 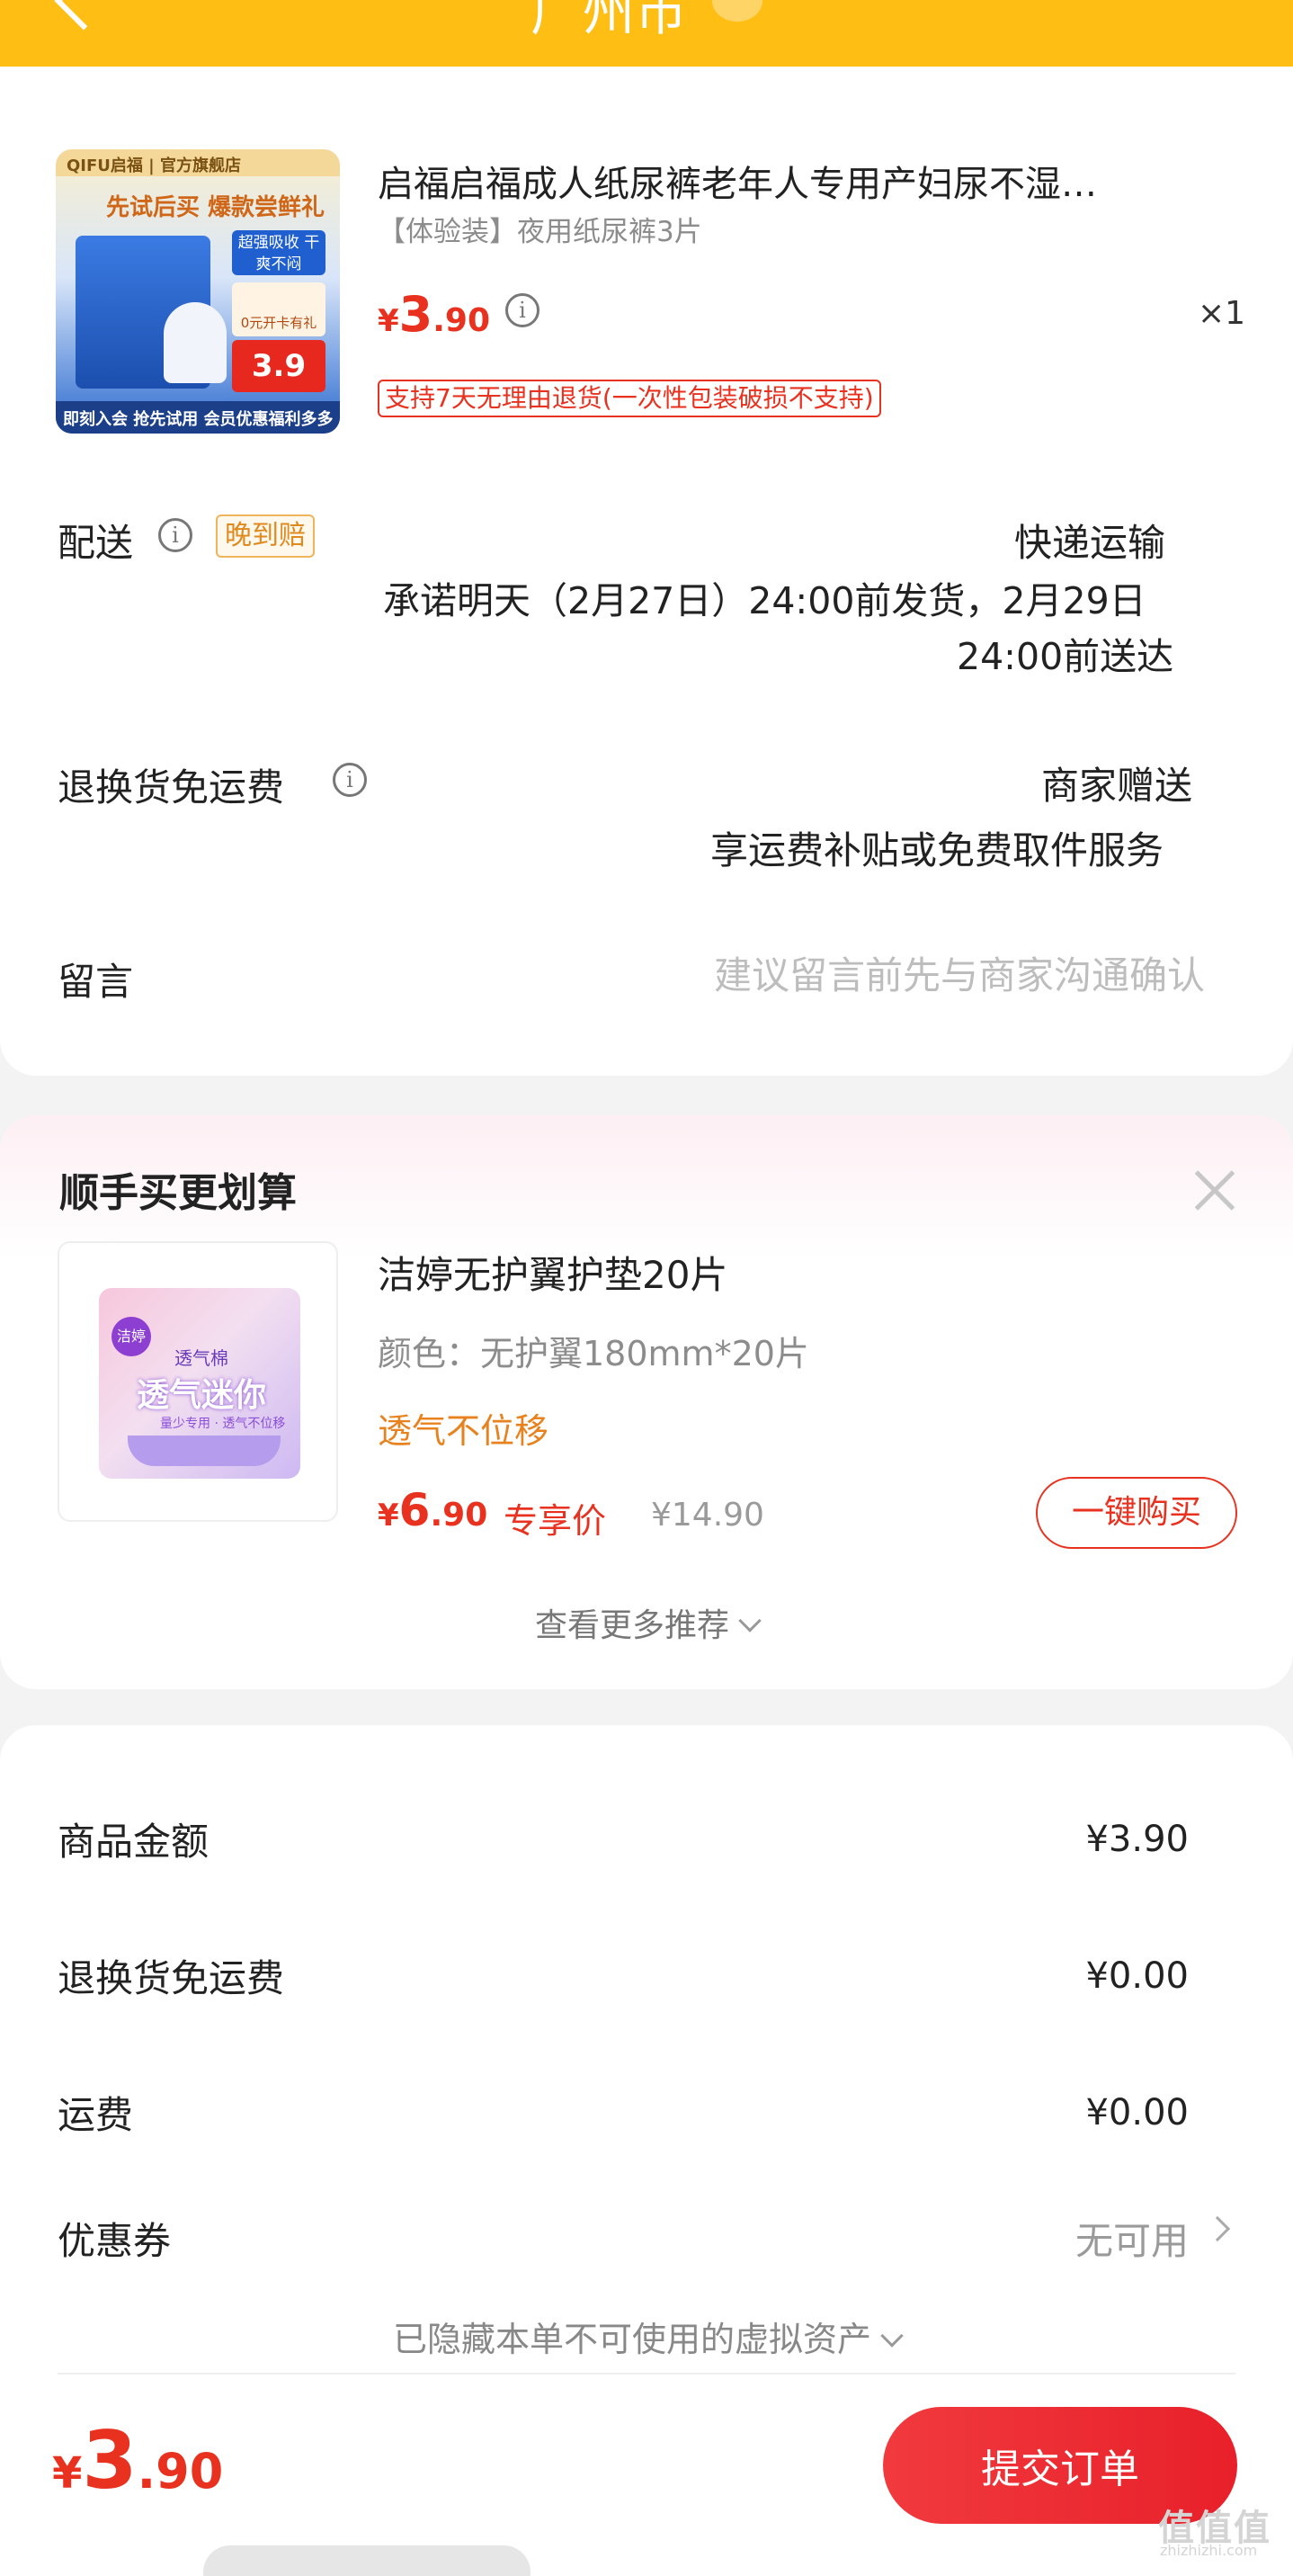 I want to click on image-feature-tag: 超强吸收 干爽不闷, so click(x=278, y=253).